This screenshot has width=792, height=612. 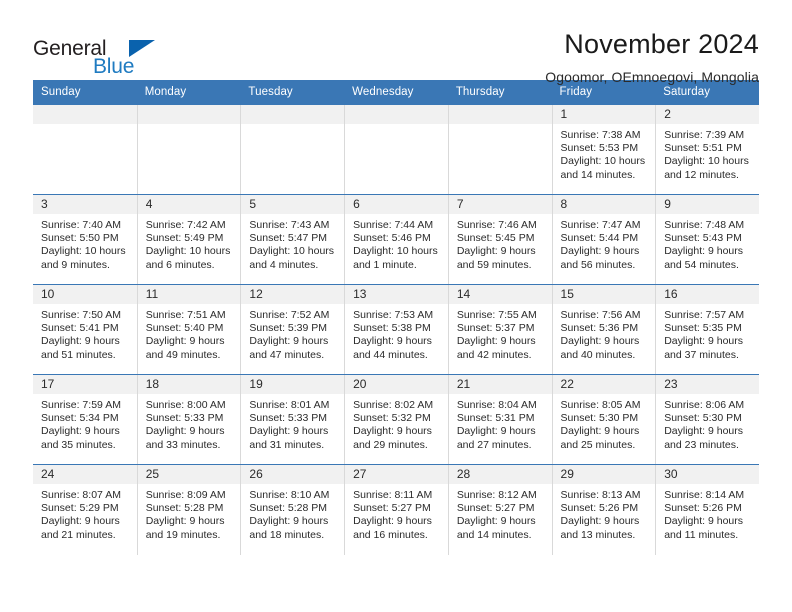 What do you see at coordinates (188, 251) in the screenshot?
I see `daylight-text-line1: Daylight: 10 hours` at bounding box center [188, 251].